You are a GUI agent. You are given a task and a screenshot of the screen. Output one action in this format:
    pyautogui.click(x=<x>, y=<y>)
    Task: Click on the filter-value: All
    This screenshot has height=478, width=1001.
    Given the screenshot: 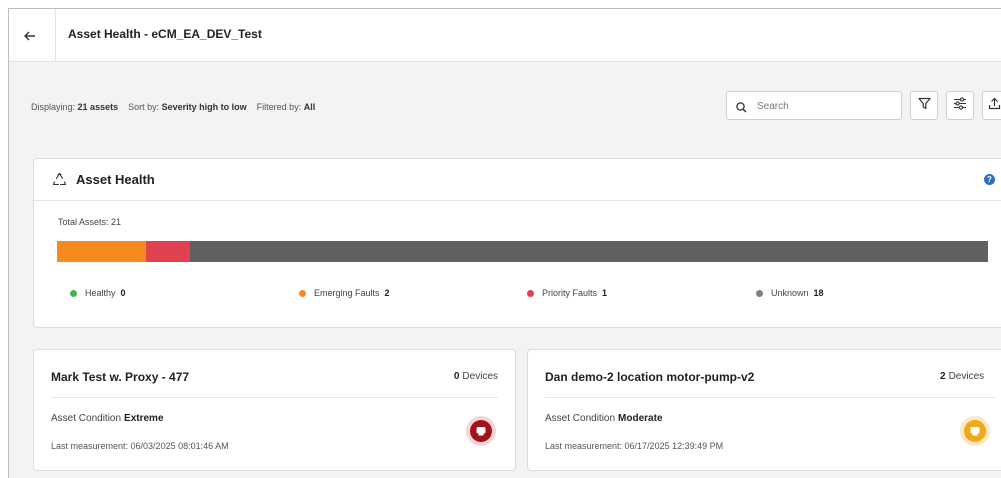 What is the action you would take?
    pyautogui.click(x=310, y=107)
    